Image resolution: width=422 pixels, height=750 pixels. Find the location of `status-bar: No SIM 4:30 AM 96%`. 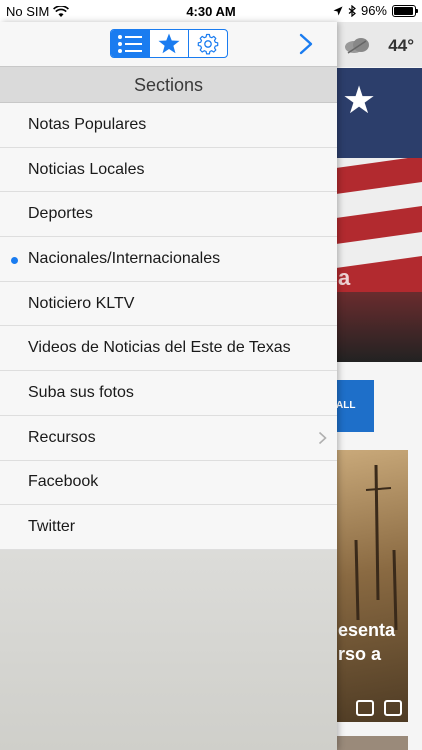

status-bar: No SIM 4:30 AM 96% is located at coordinates (211, 11).